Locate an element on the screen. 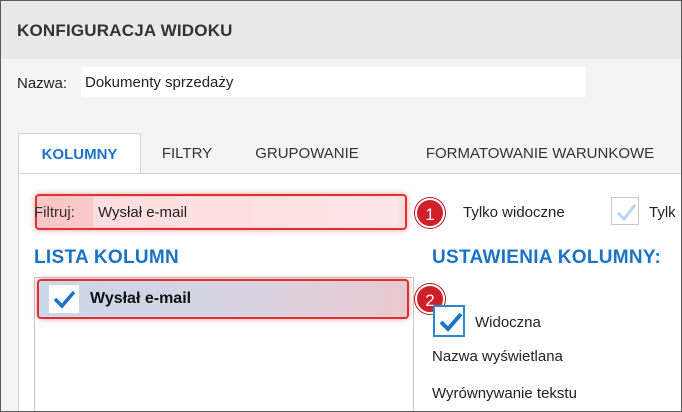 The image size is (682, 412). columns-list-header: LISTA KOLUMN is located at coordinates (107, 257).